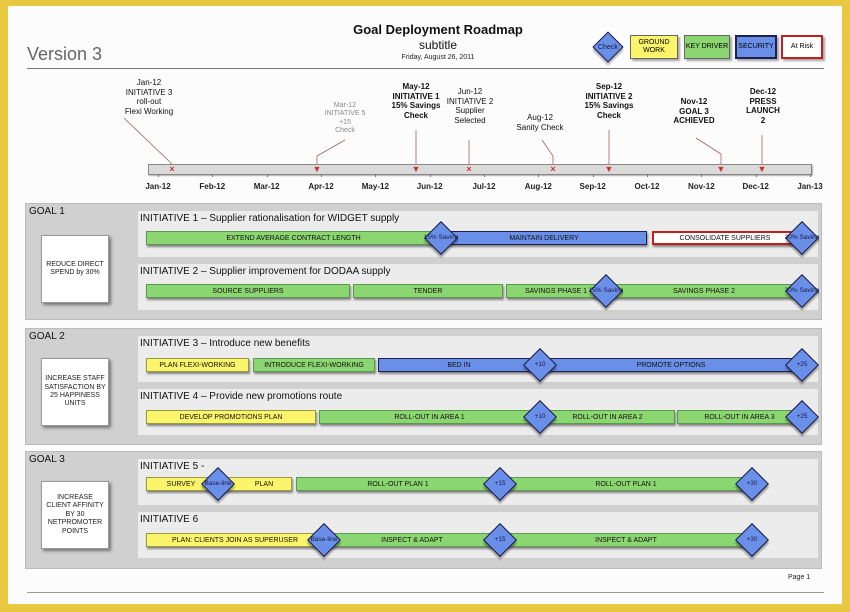 The height and width of the screenshot is (612, 850). What do you see at coordinates (428, 291) in the screenshot?
I see `task-bar: TENDER` at bounding box center [428, 291].